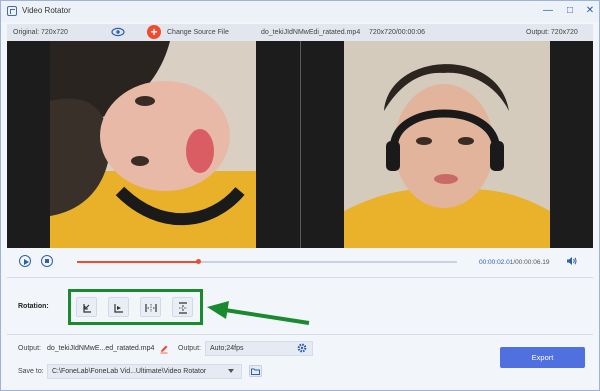  I want to click on preview-divider, so click(300, 144).